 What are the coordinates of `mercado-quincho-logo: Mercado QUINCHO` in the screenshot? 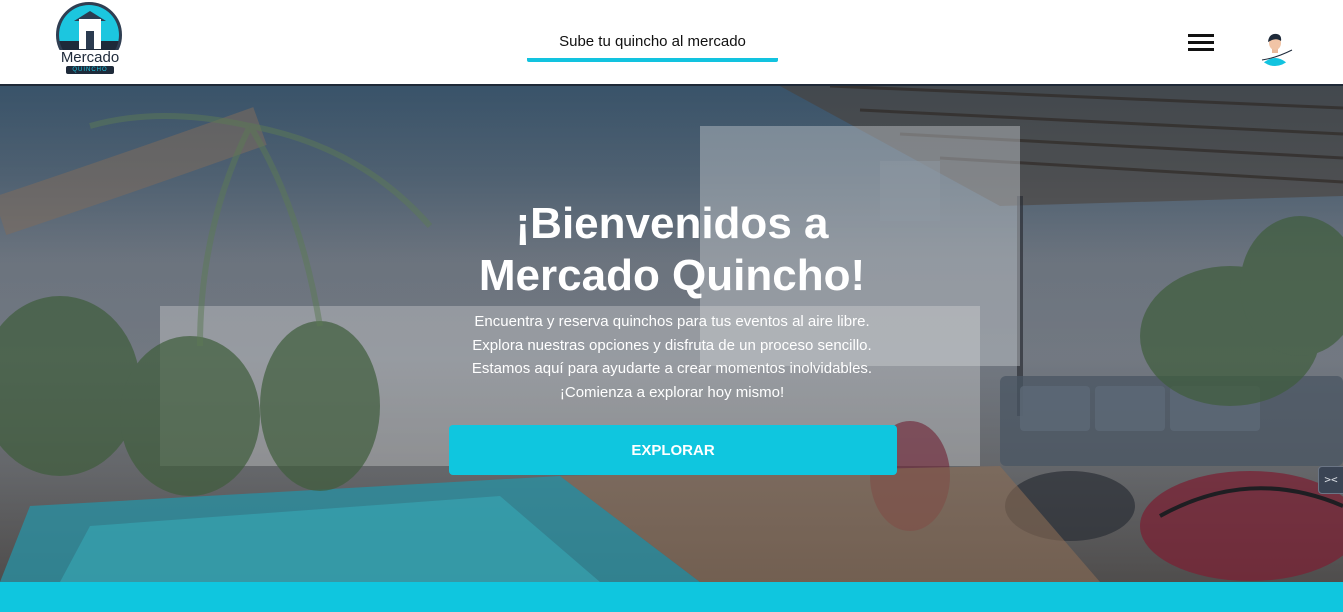 It's located at (90, 42).